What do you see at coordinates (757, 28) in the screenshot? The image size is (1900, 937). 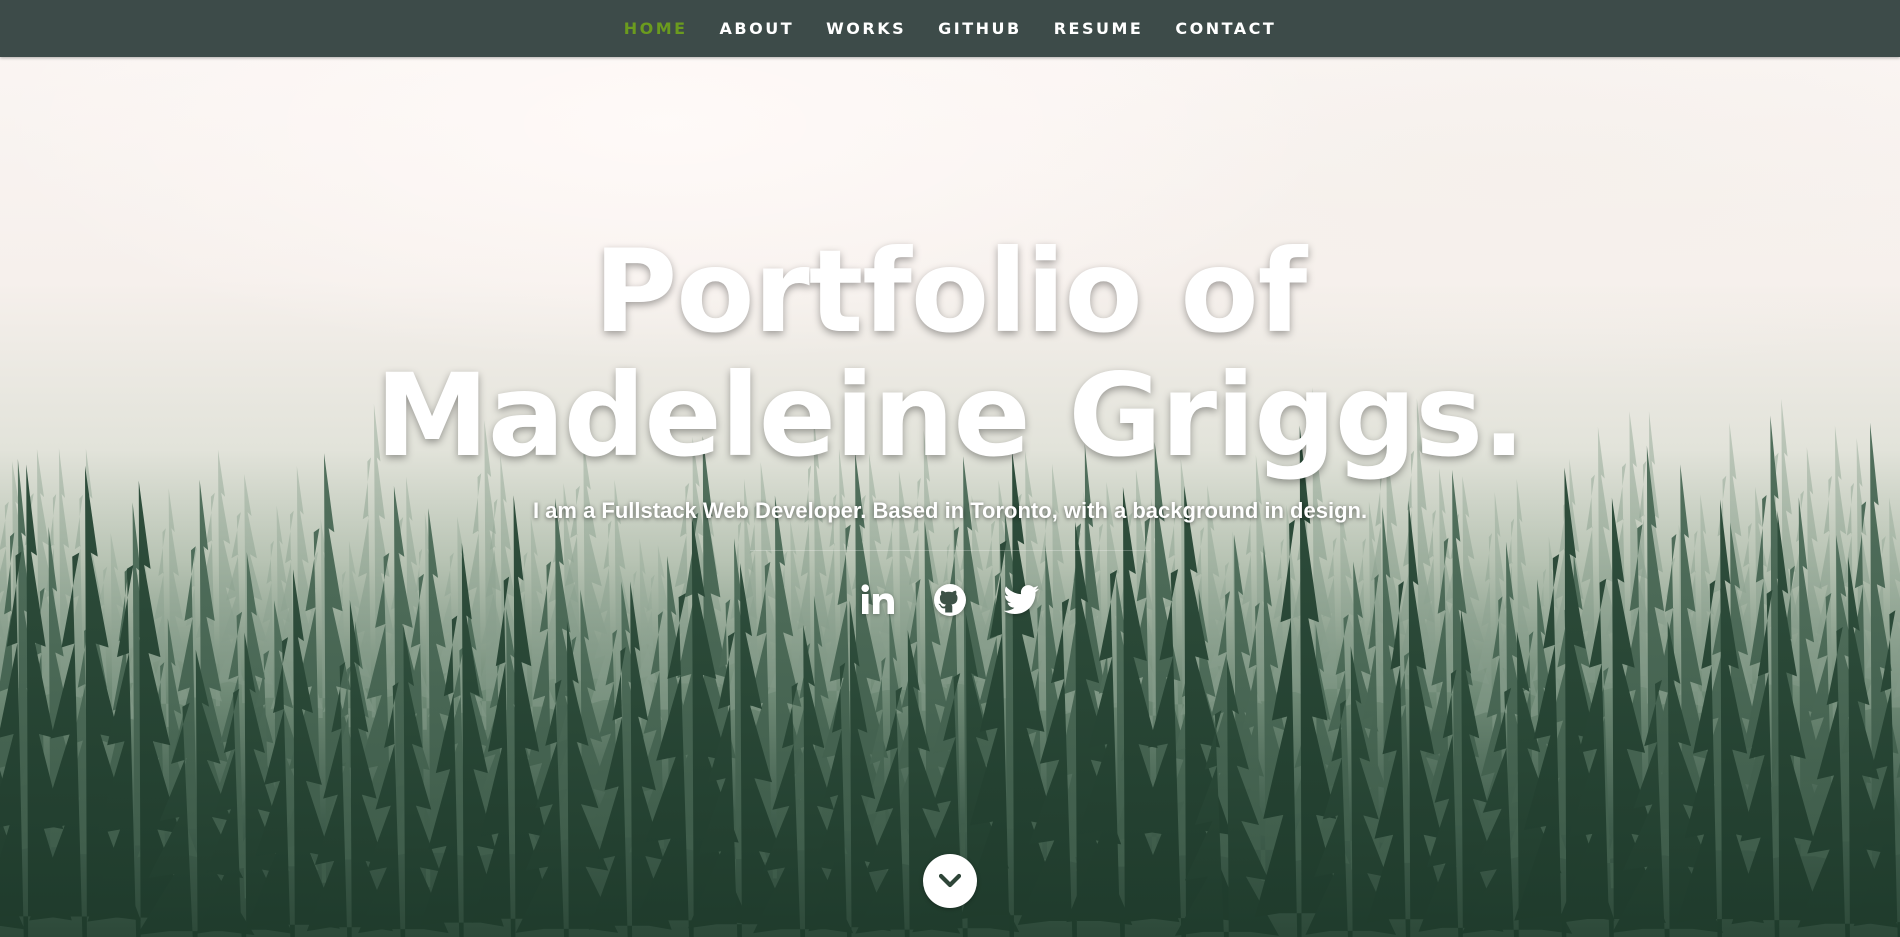 I see `nav-item-about: ABOUT` at bounding box center [757, 28].